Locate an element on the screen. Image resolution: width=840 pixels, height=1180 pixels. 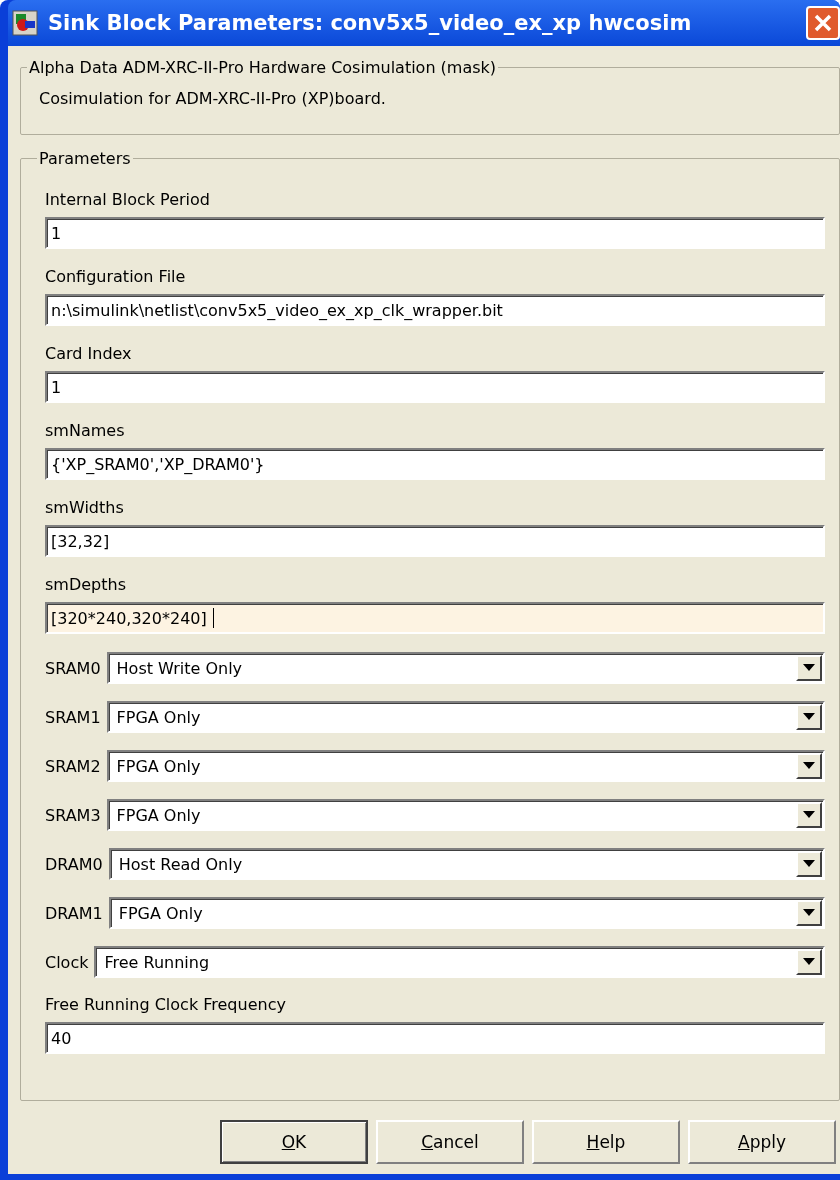
field-label: Free Running Clock Frequency is located at coordinates (166, 1004).